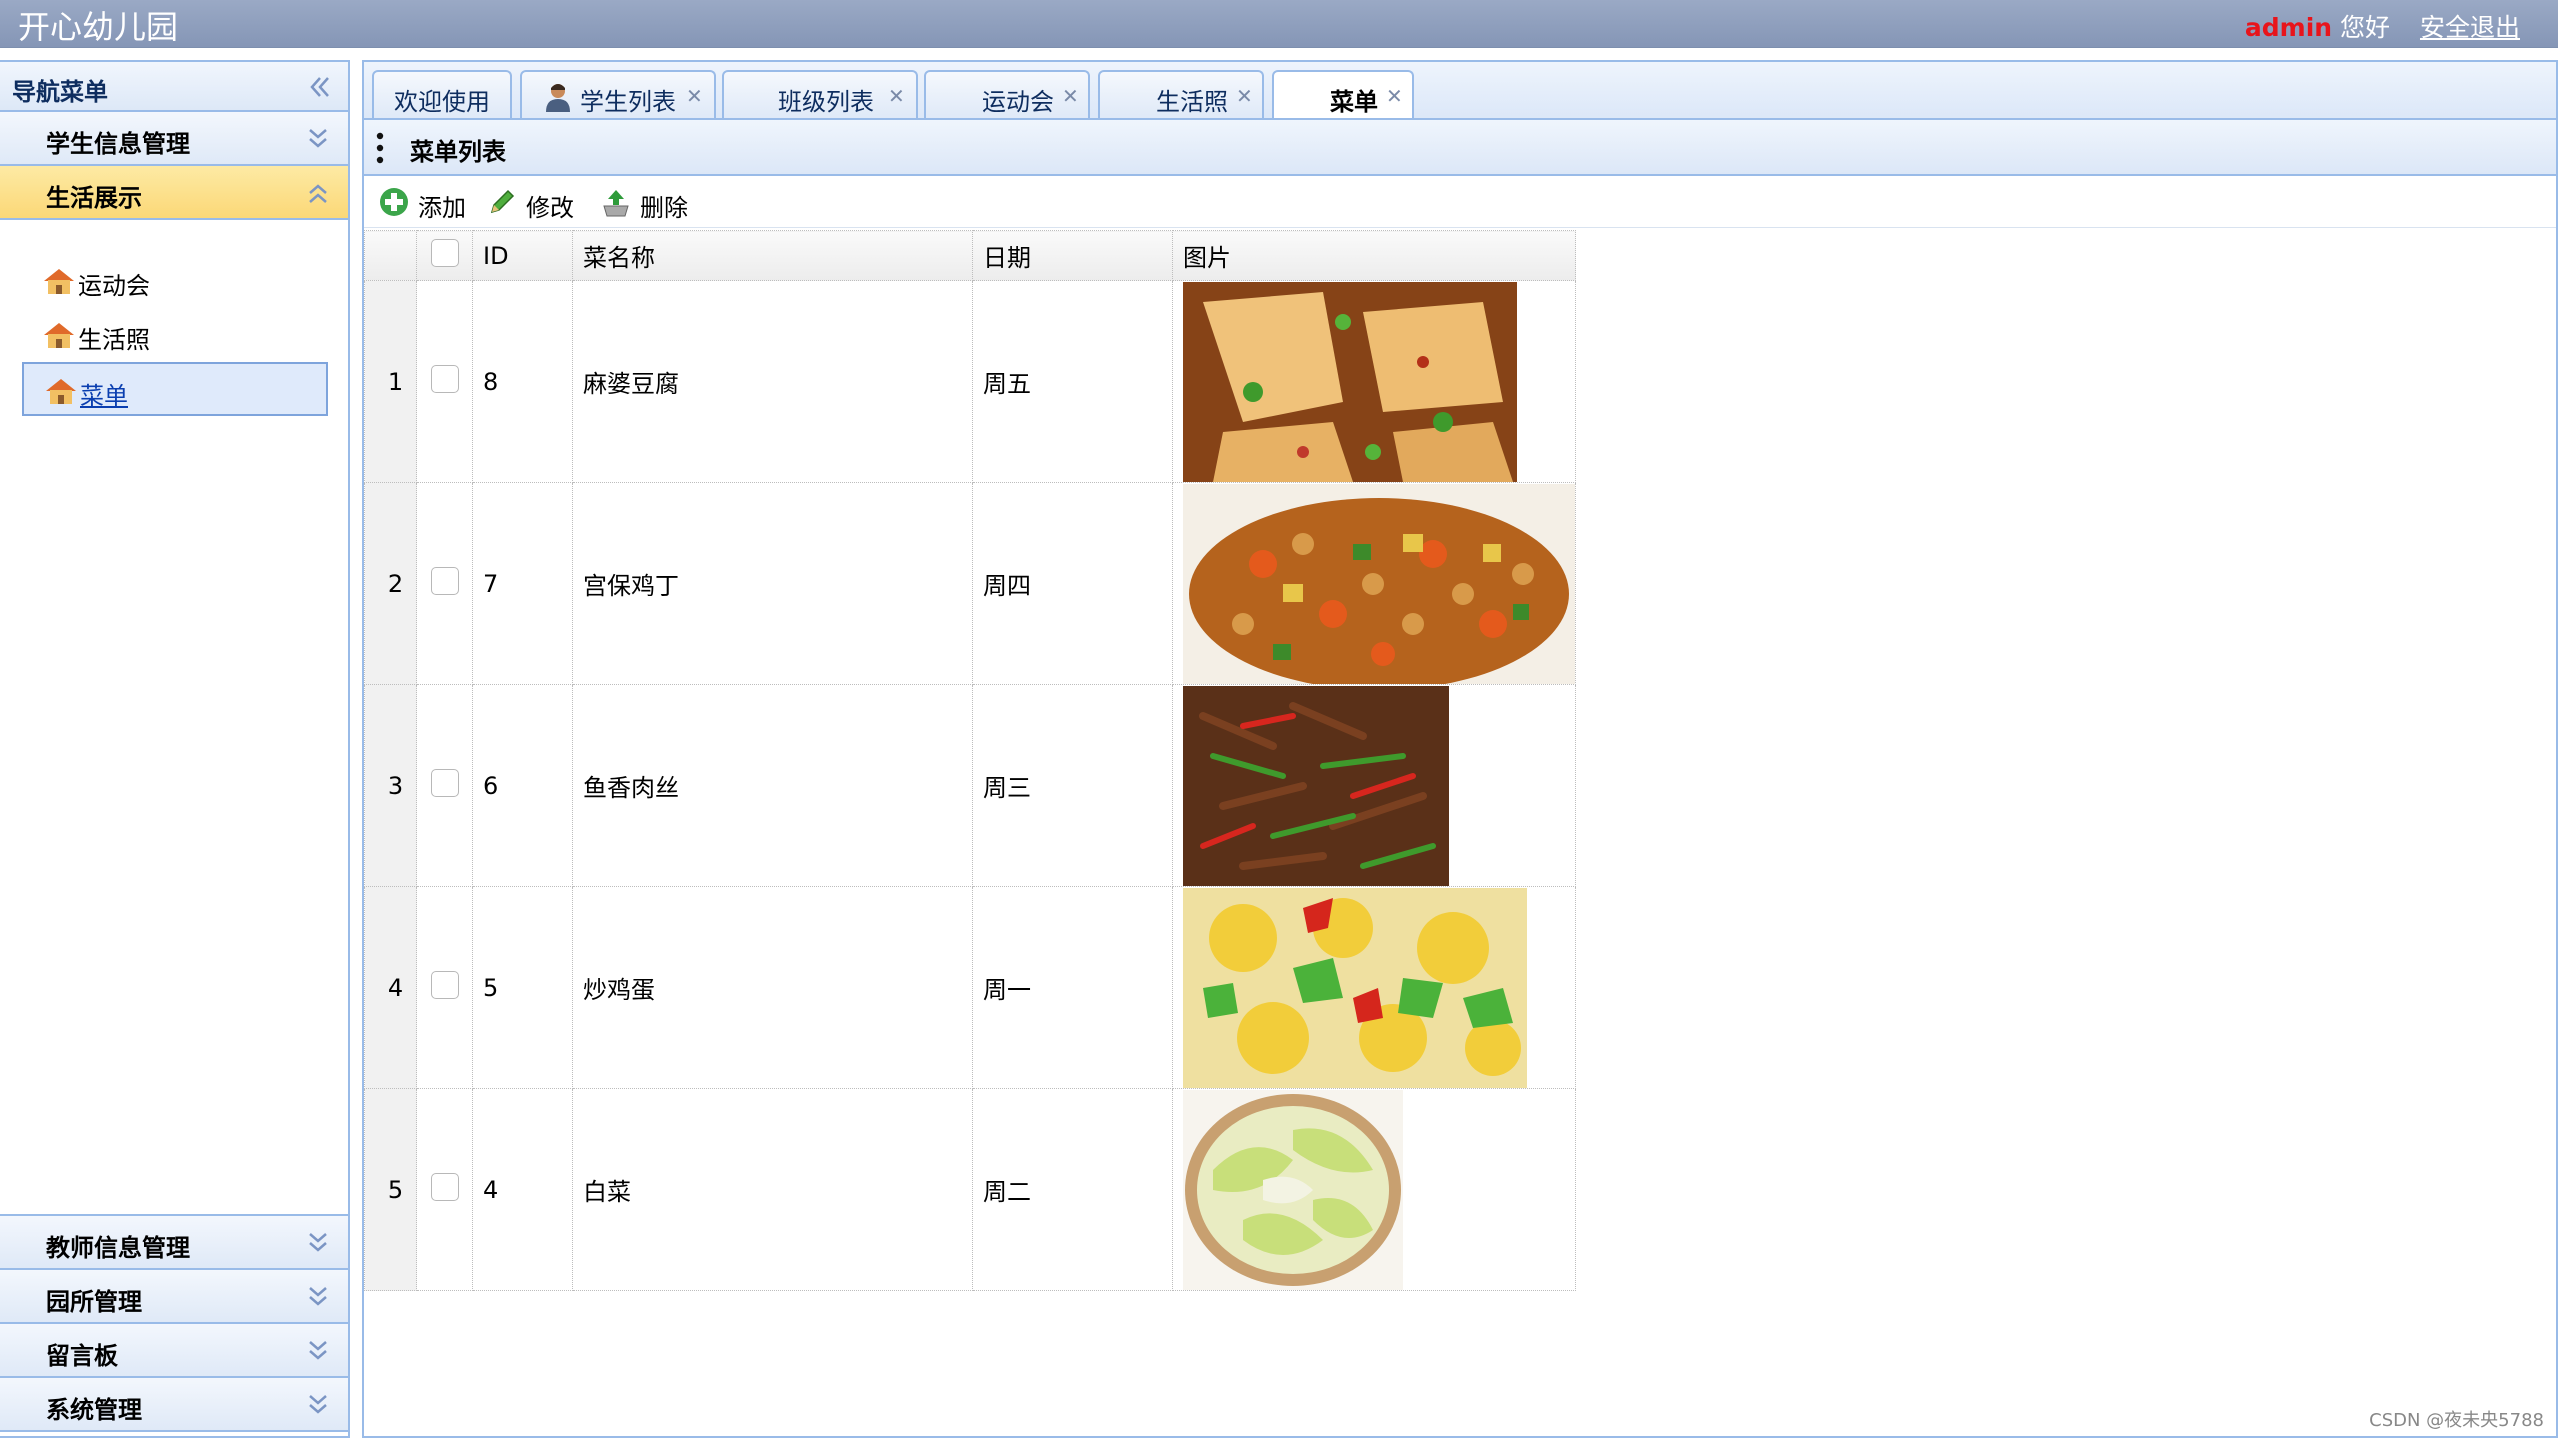 This screenshot has height=1438, width=2558. I want to click on row-number: 3, so click(390, 785).